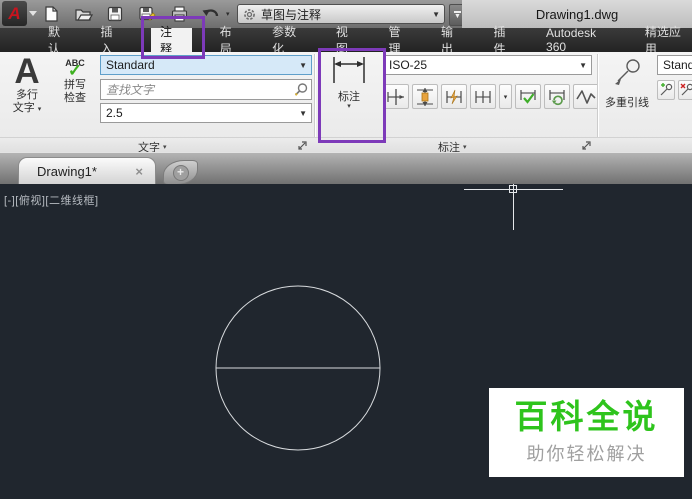 The image size is (692, 499). Describe the element at coordinates (206, 113) in the screenshot. I see `text-height-combobox: 2.5 ▼` at that location.